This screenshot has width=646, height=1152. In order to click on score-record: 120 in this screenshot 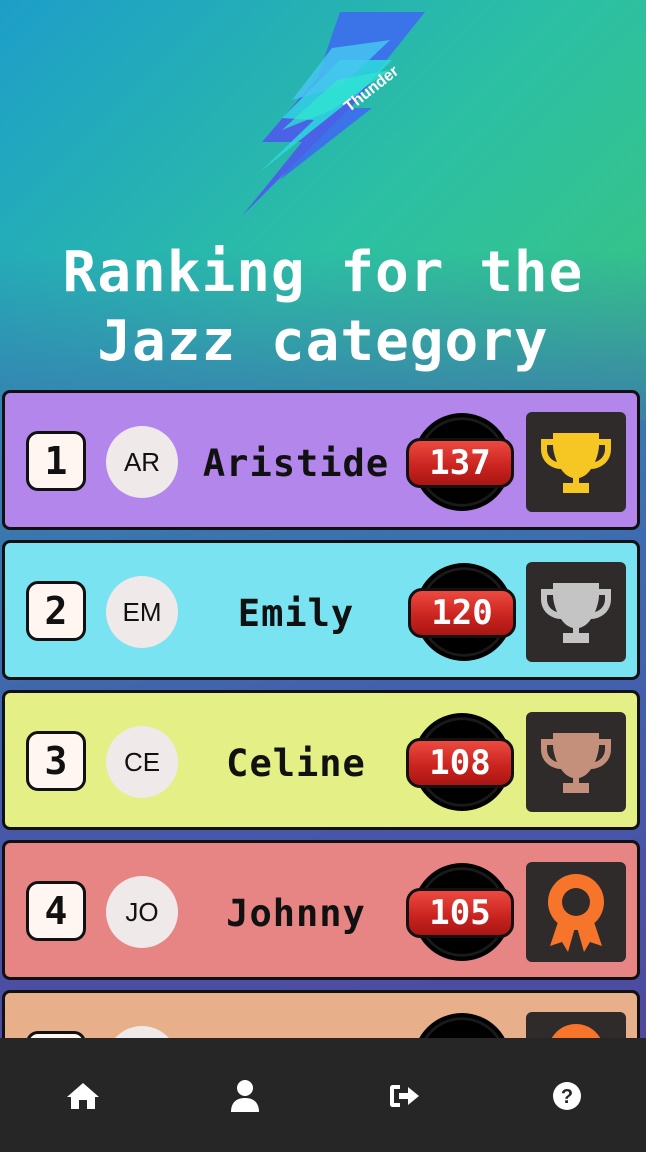, I will do `click(461, 613)`.